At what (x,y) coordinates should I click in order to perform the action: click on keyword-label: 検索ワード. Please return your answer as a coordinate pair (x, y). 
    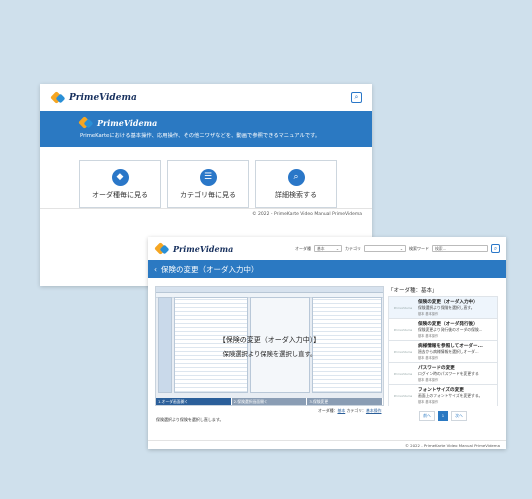
    Looking at the image, I should click on (419, 248).